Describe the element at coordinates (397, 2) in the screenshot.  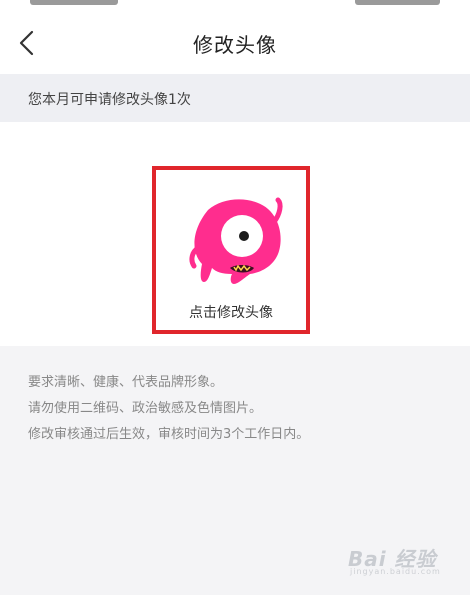
I see `status-bar-right-icons` at that location.